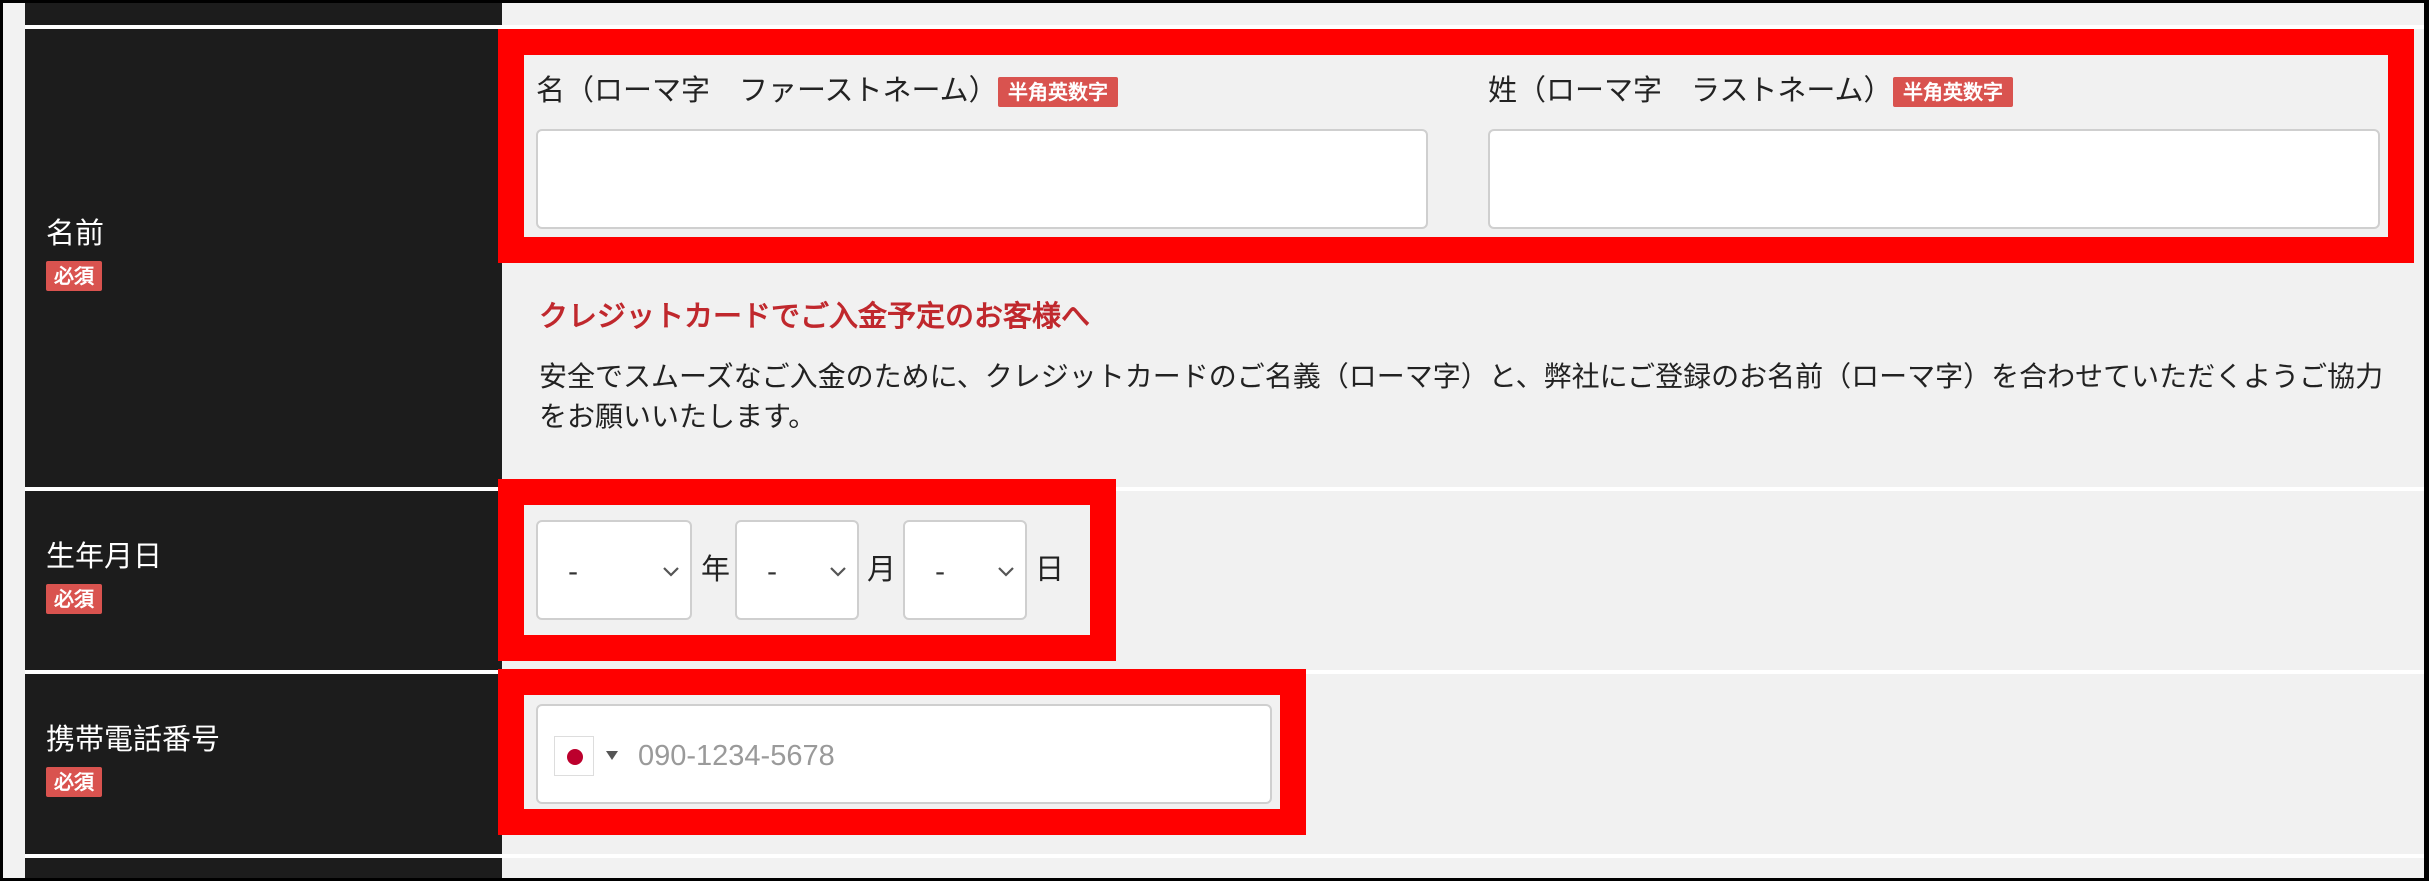 This screenshot has height=881, width=2429. Describe the element at coordinates (1050, 569) in the screenshot. I see `day-unit: 日` at that location.